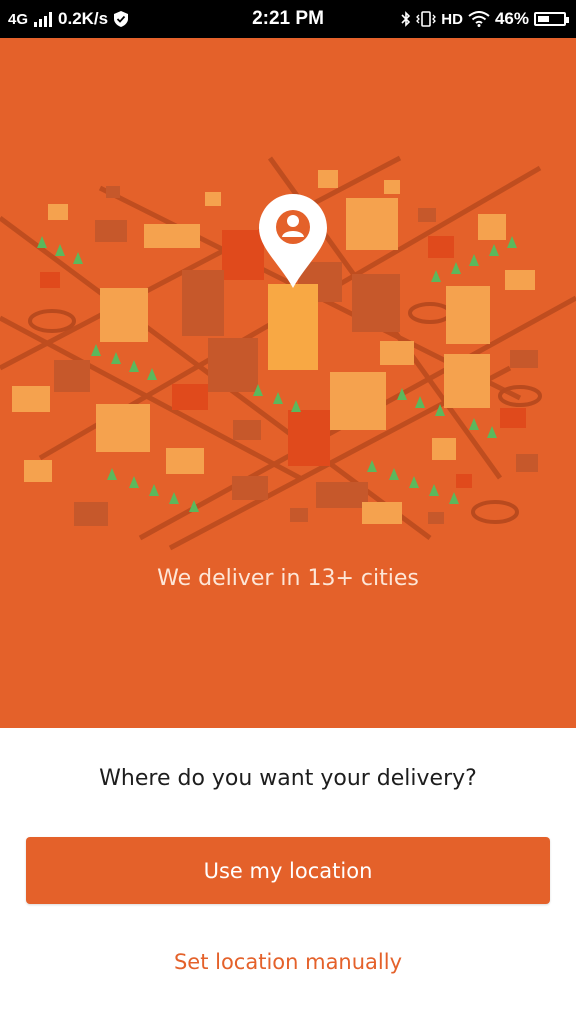 This screenshot has height=1024, width=576. I want to click on bluetooth-icon, so click(406, 19).